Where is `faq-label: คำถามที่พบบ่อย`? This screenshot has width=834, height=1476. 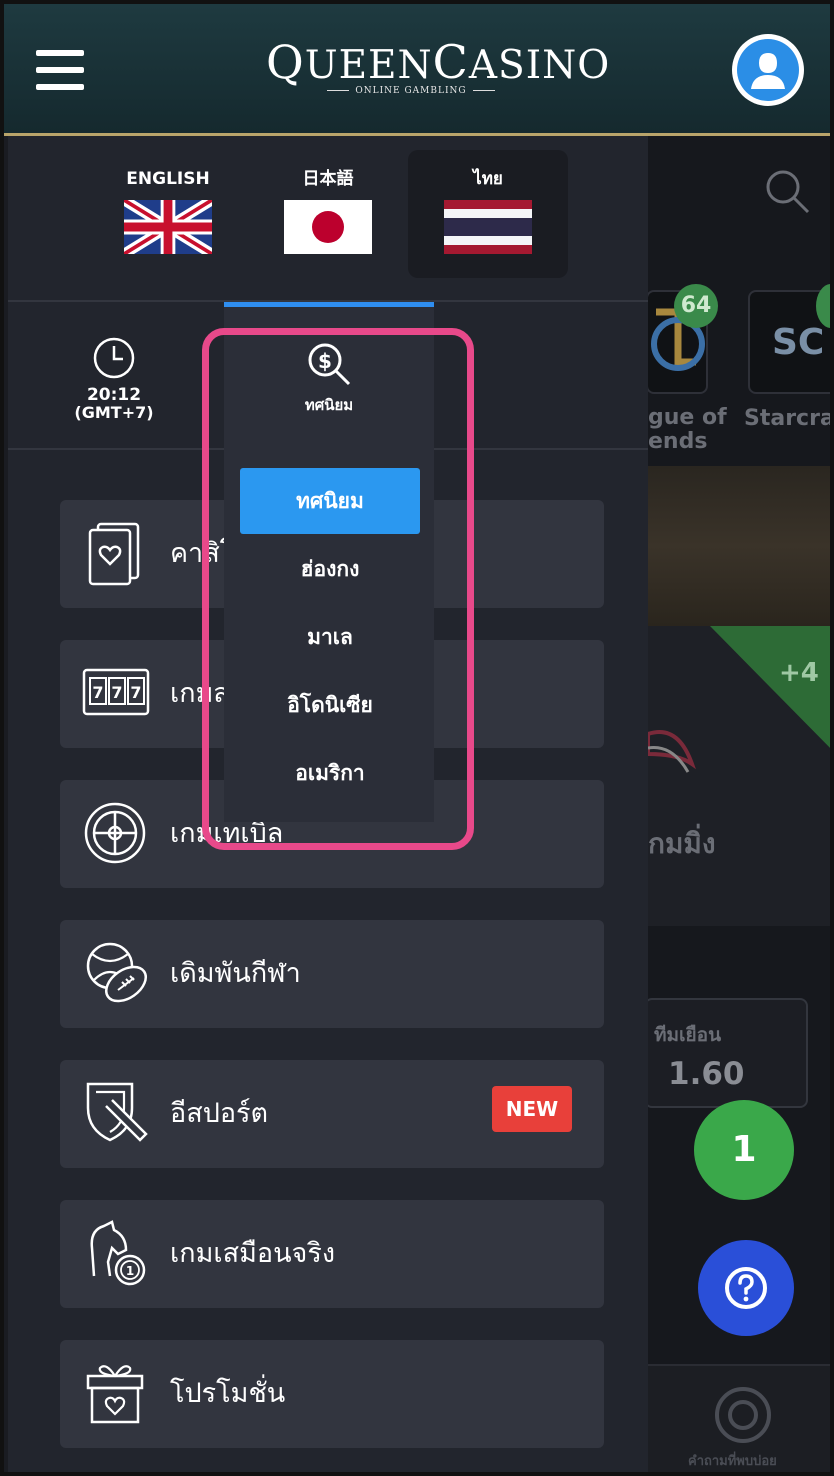 faq-label: คำถามที่พบบ่อย is located at coordinates (732, 1460).